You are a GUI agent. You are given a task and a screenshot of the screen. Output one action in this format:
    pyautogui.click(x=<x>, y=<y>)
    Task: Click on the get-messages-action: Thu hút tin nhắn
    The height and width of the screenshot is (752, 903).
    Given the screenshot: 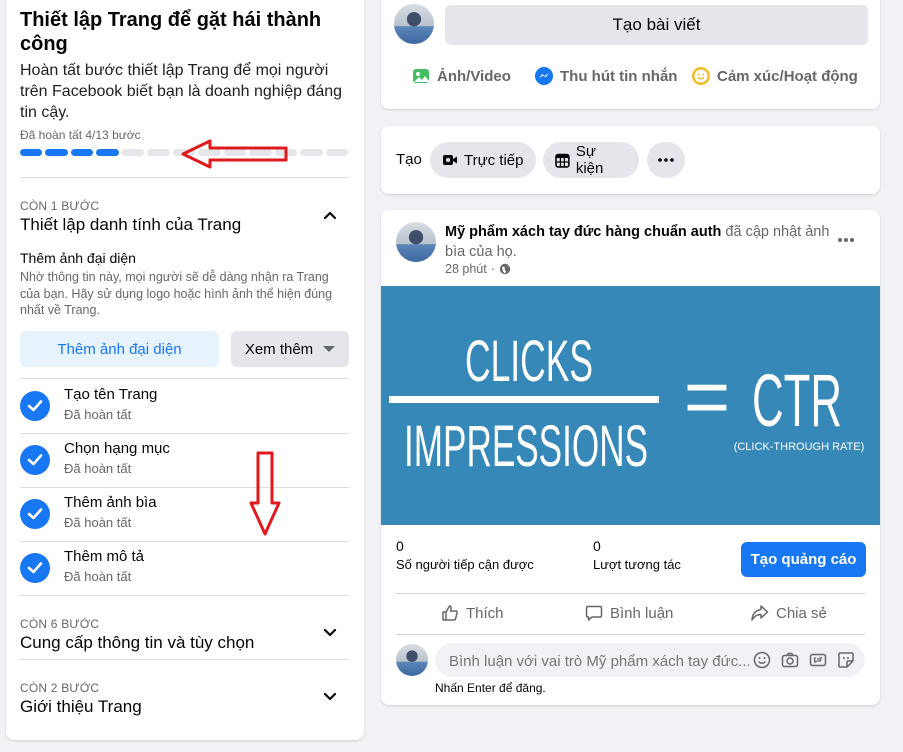 What is the action you would take?
    pyautogui.click(x=605, y=76)
    